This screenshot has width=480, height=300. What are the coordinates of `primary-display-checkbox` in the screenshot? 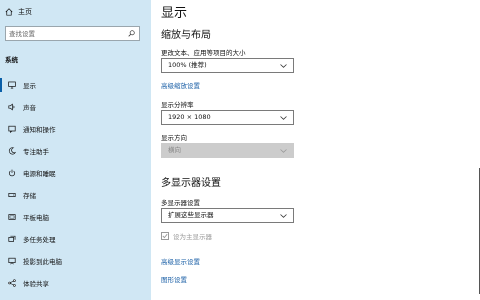 It's located at (165, 236).